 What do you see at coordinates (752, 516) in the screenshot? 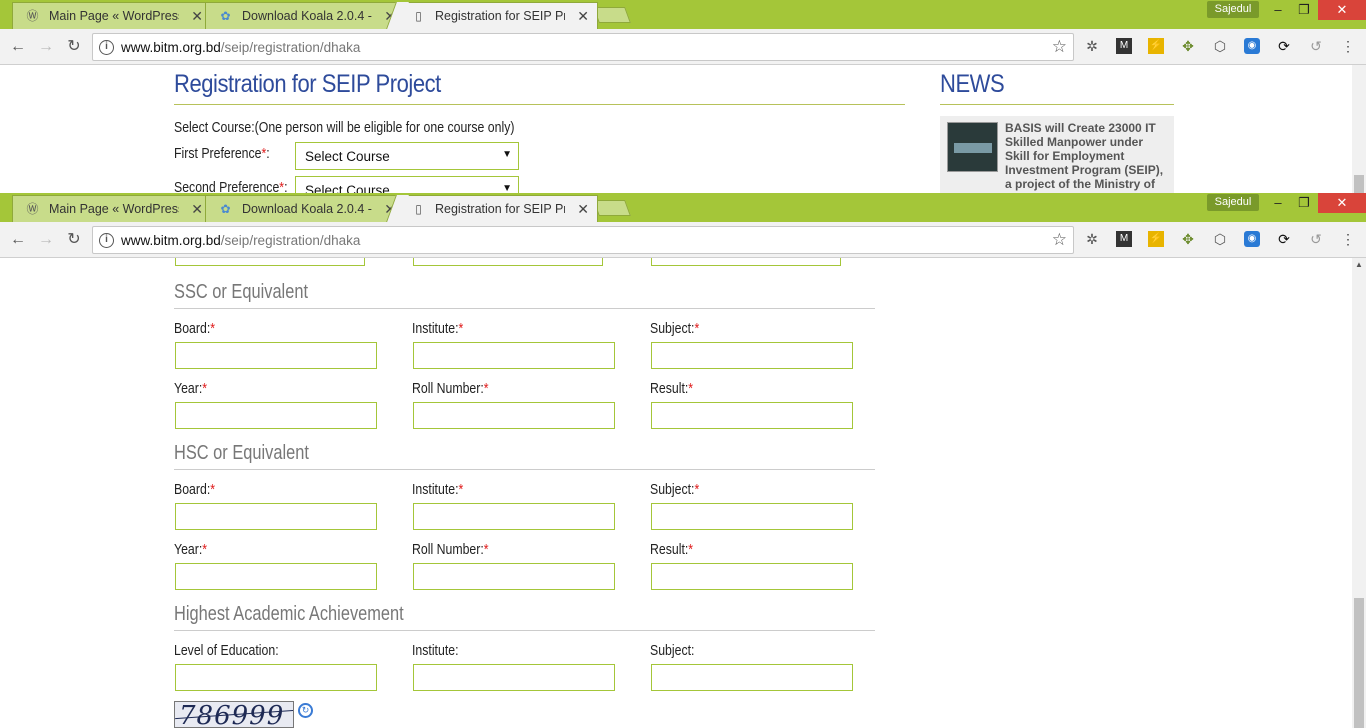
I see `hsc-subject-input` at bounding box center [752, 516].